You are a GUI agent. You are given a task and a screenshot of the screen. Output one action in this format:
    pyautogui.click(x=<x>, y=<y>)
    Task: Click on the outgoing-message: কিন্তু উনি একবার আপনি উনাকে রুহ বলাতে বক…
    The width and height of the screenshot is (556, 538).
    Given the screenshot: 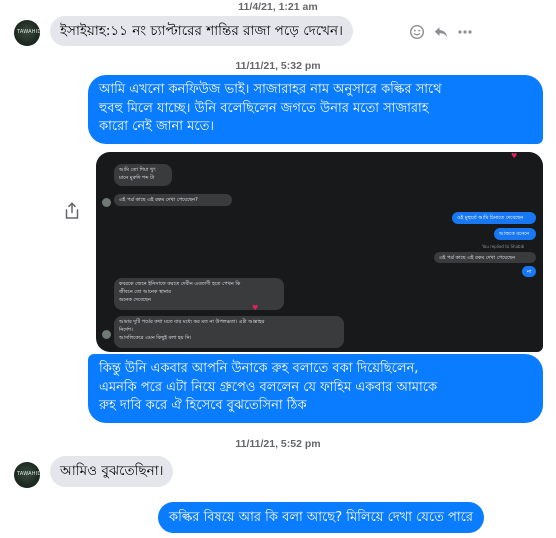 What is the action you would take?
    pyautogui.click(x=315, y=388)
    